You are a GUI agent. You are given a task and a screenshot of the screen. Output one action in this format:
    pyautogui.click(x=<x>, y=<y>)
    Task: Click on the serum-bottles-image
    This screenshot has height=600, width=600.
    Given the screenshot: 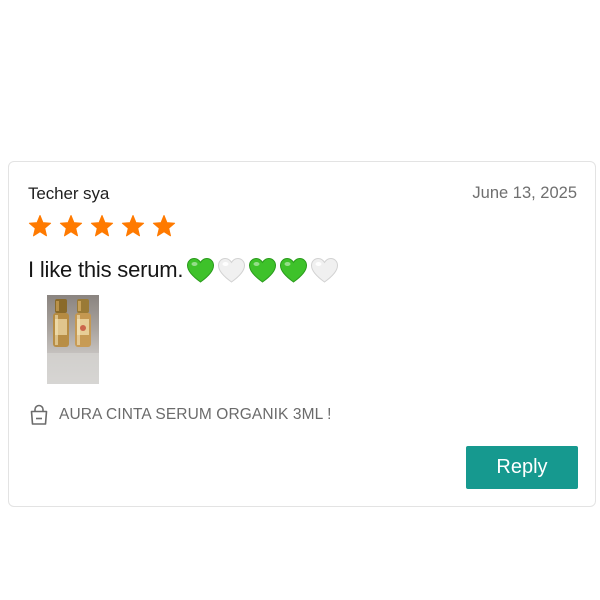 What is the action you would take?
    pyautogui.click(x=73, y=341)
    